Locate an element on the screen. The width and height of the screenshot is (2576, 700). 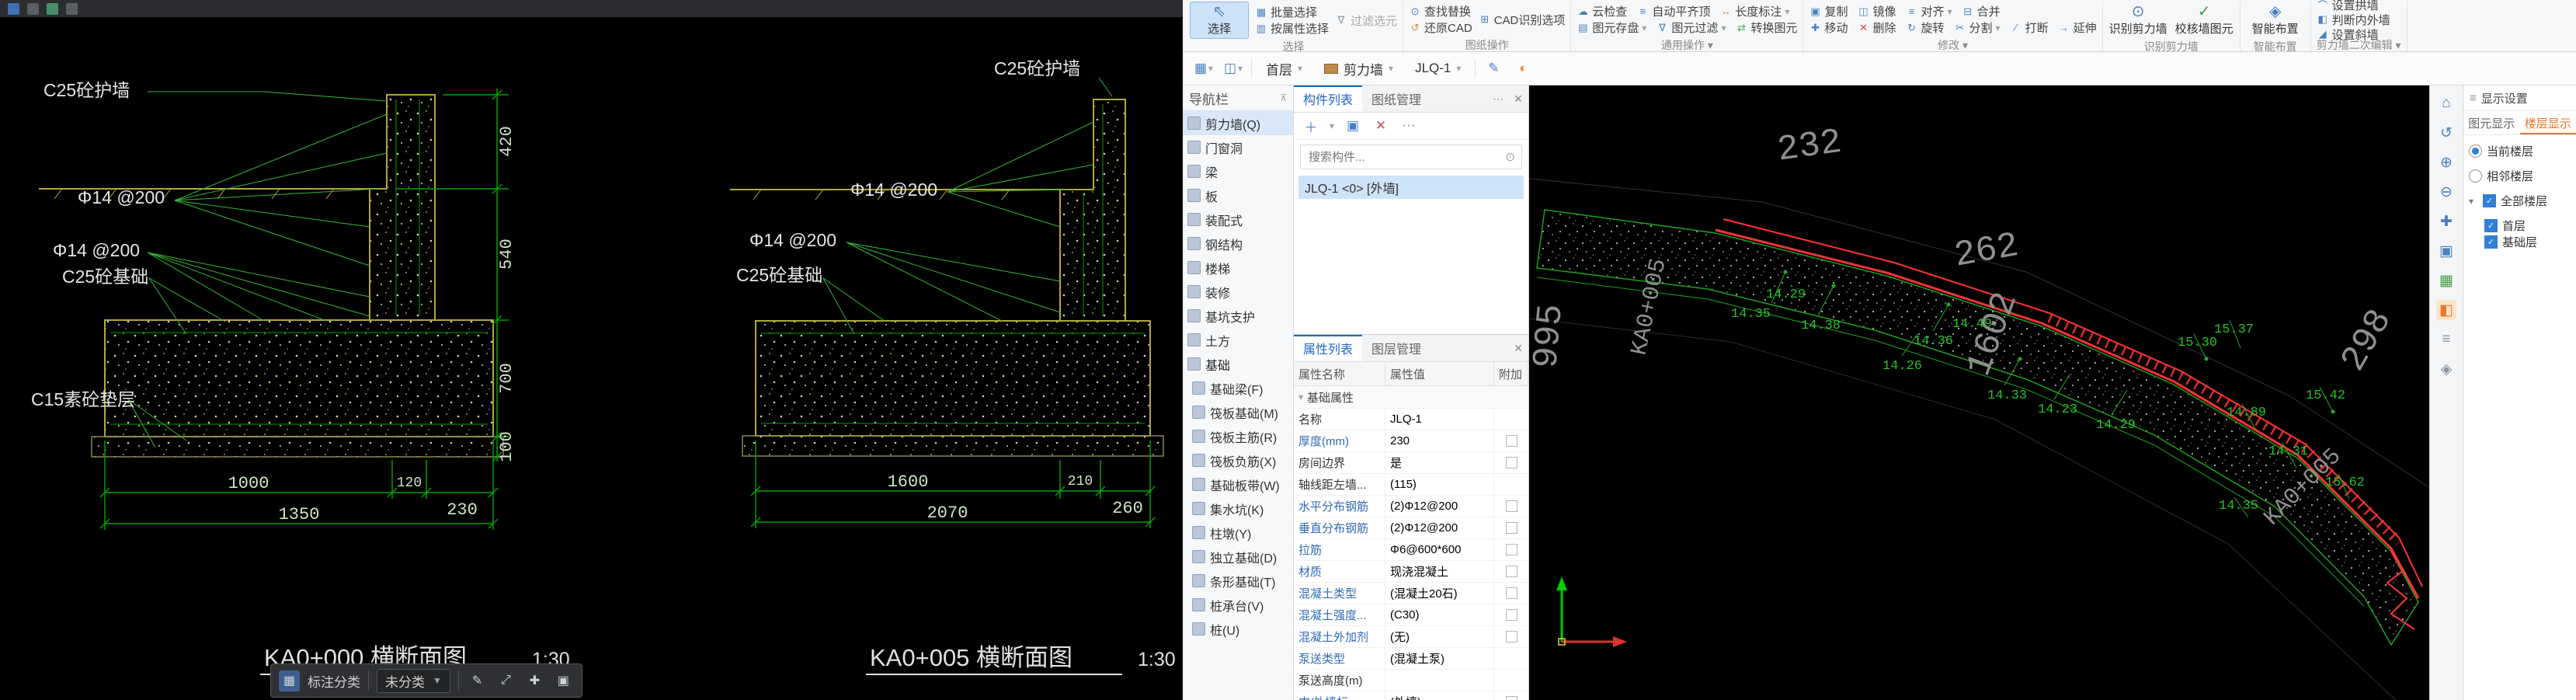
move-button: ✚ 移动 is located at coordinates (1828, 28).